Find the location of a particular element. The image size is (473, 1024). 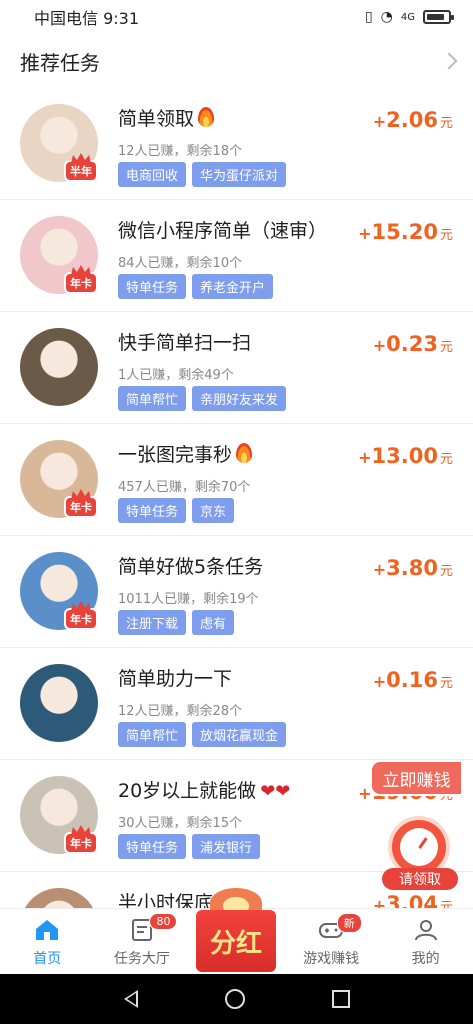

task-row: 简单助力一下 12人已赚，剩余28个简单帮忙 放烟花赢现金 + 0.16 元 is located at coordinates (236, 704).